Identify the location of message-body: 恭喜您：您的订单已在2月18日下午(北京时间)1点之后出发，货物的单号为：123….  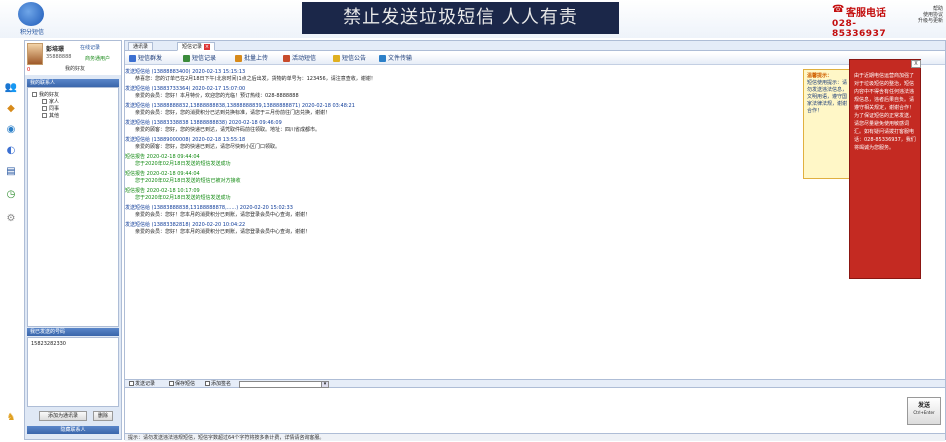
(255, 79).